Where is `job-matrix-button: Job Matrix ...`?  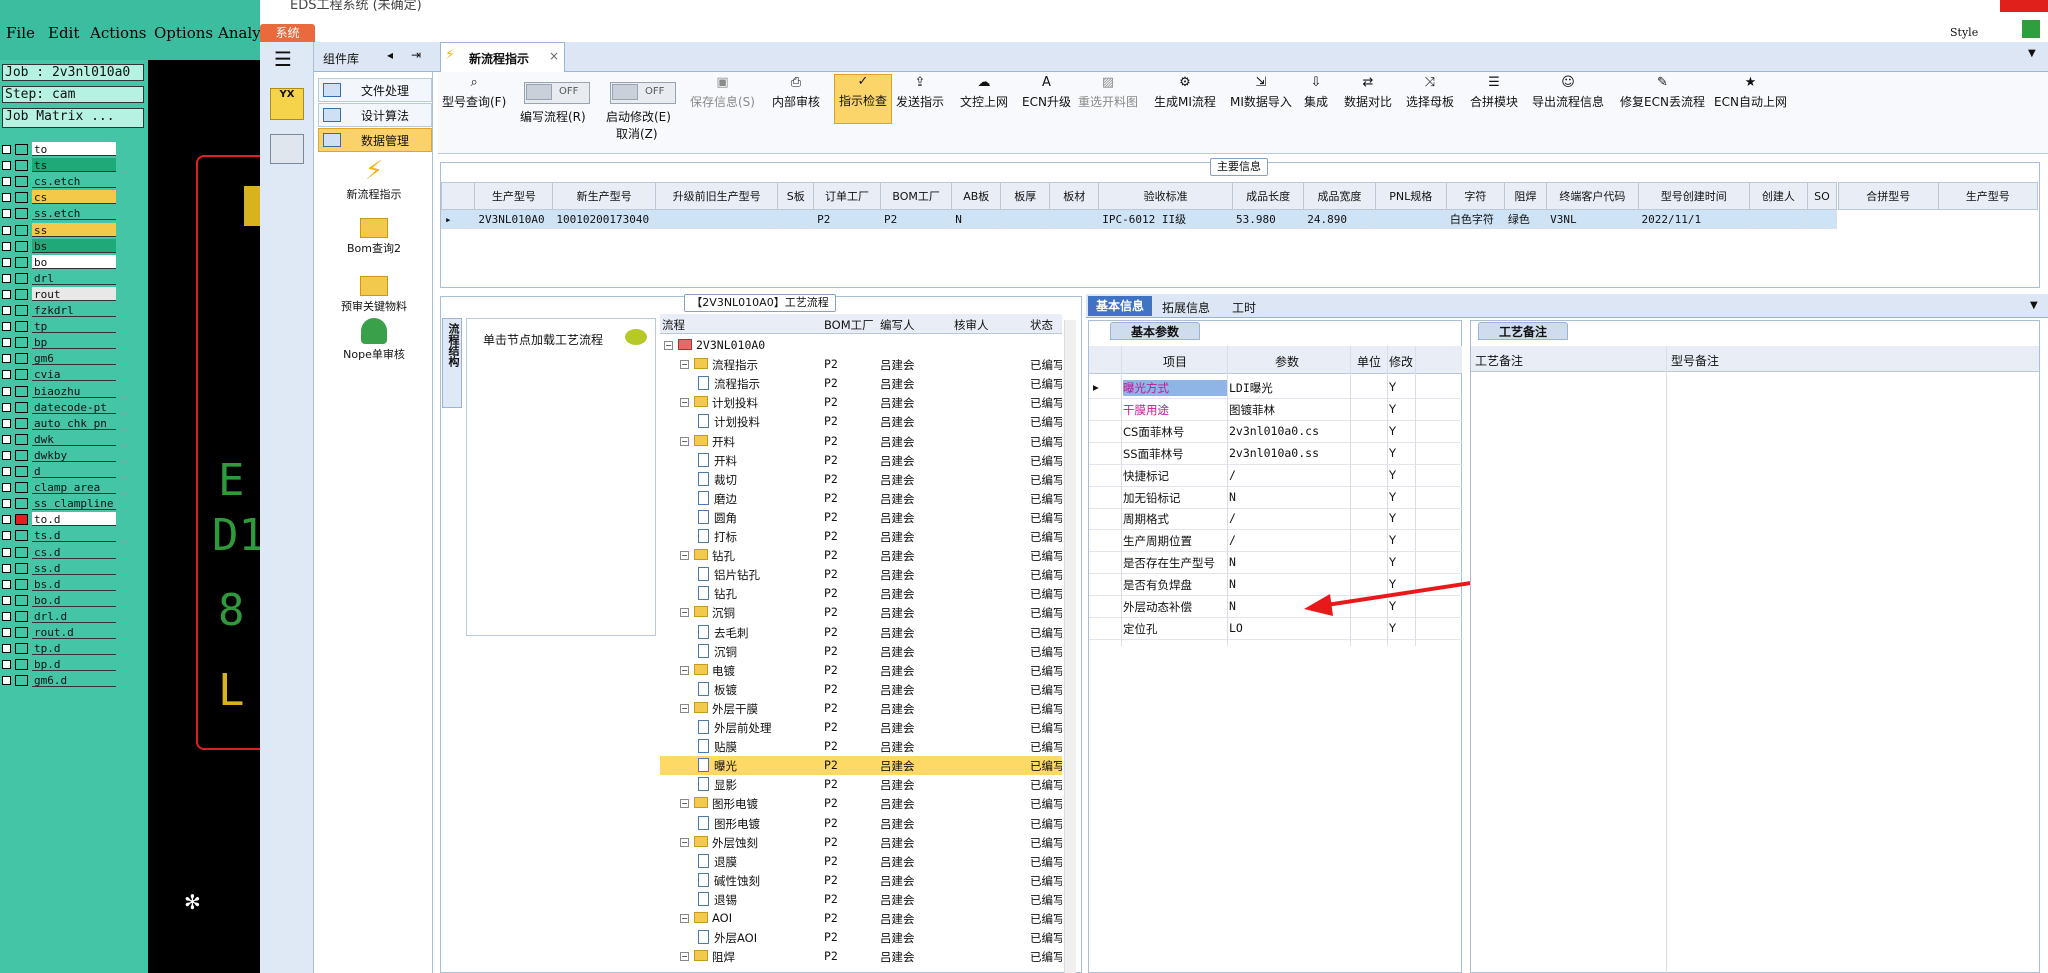
job-matrix-button: Job Matrix ... is located at coordinates (73, 118).